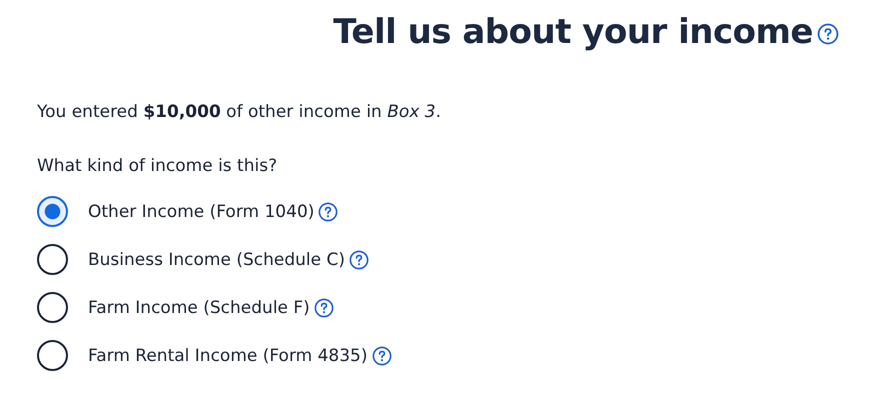  What do you see at coordinates (201, 212) in the screenshot?
I see `option-label: Other Income (Form 1040)` at bounding box center [201, 212].